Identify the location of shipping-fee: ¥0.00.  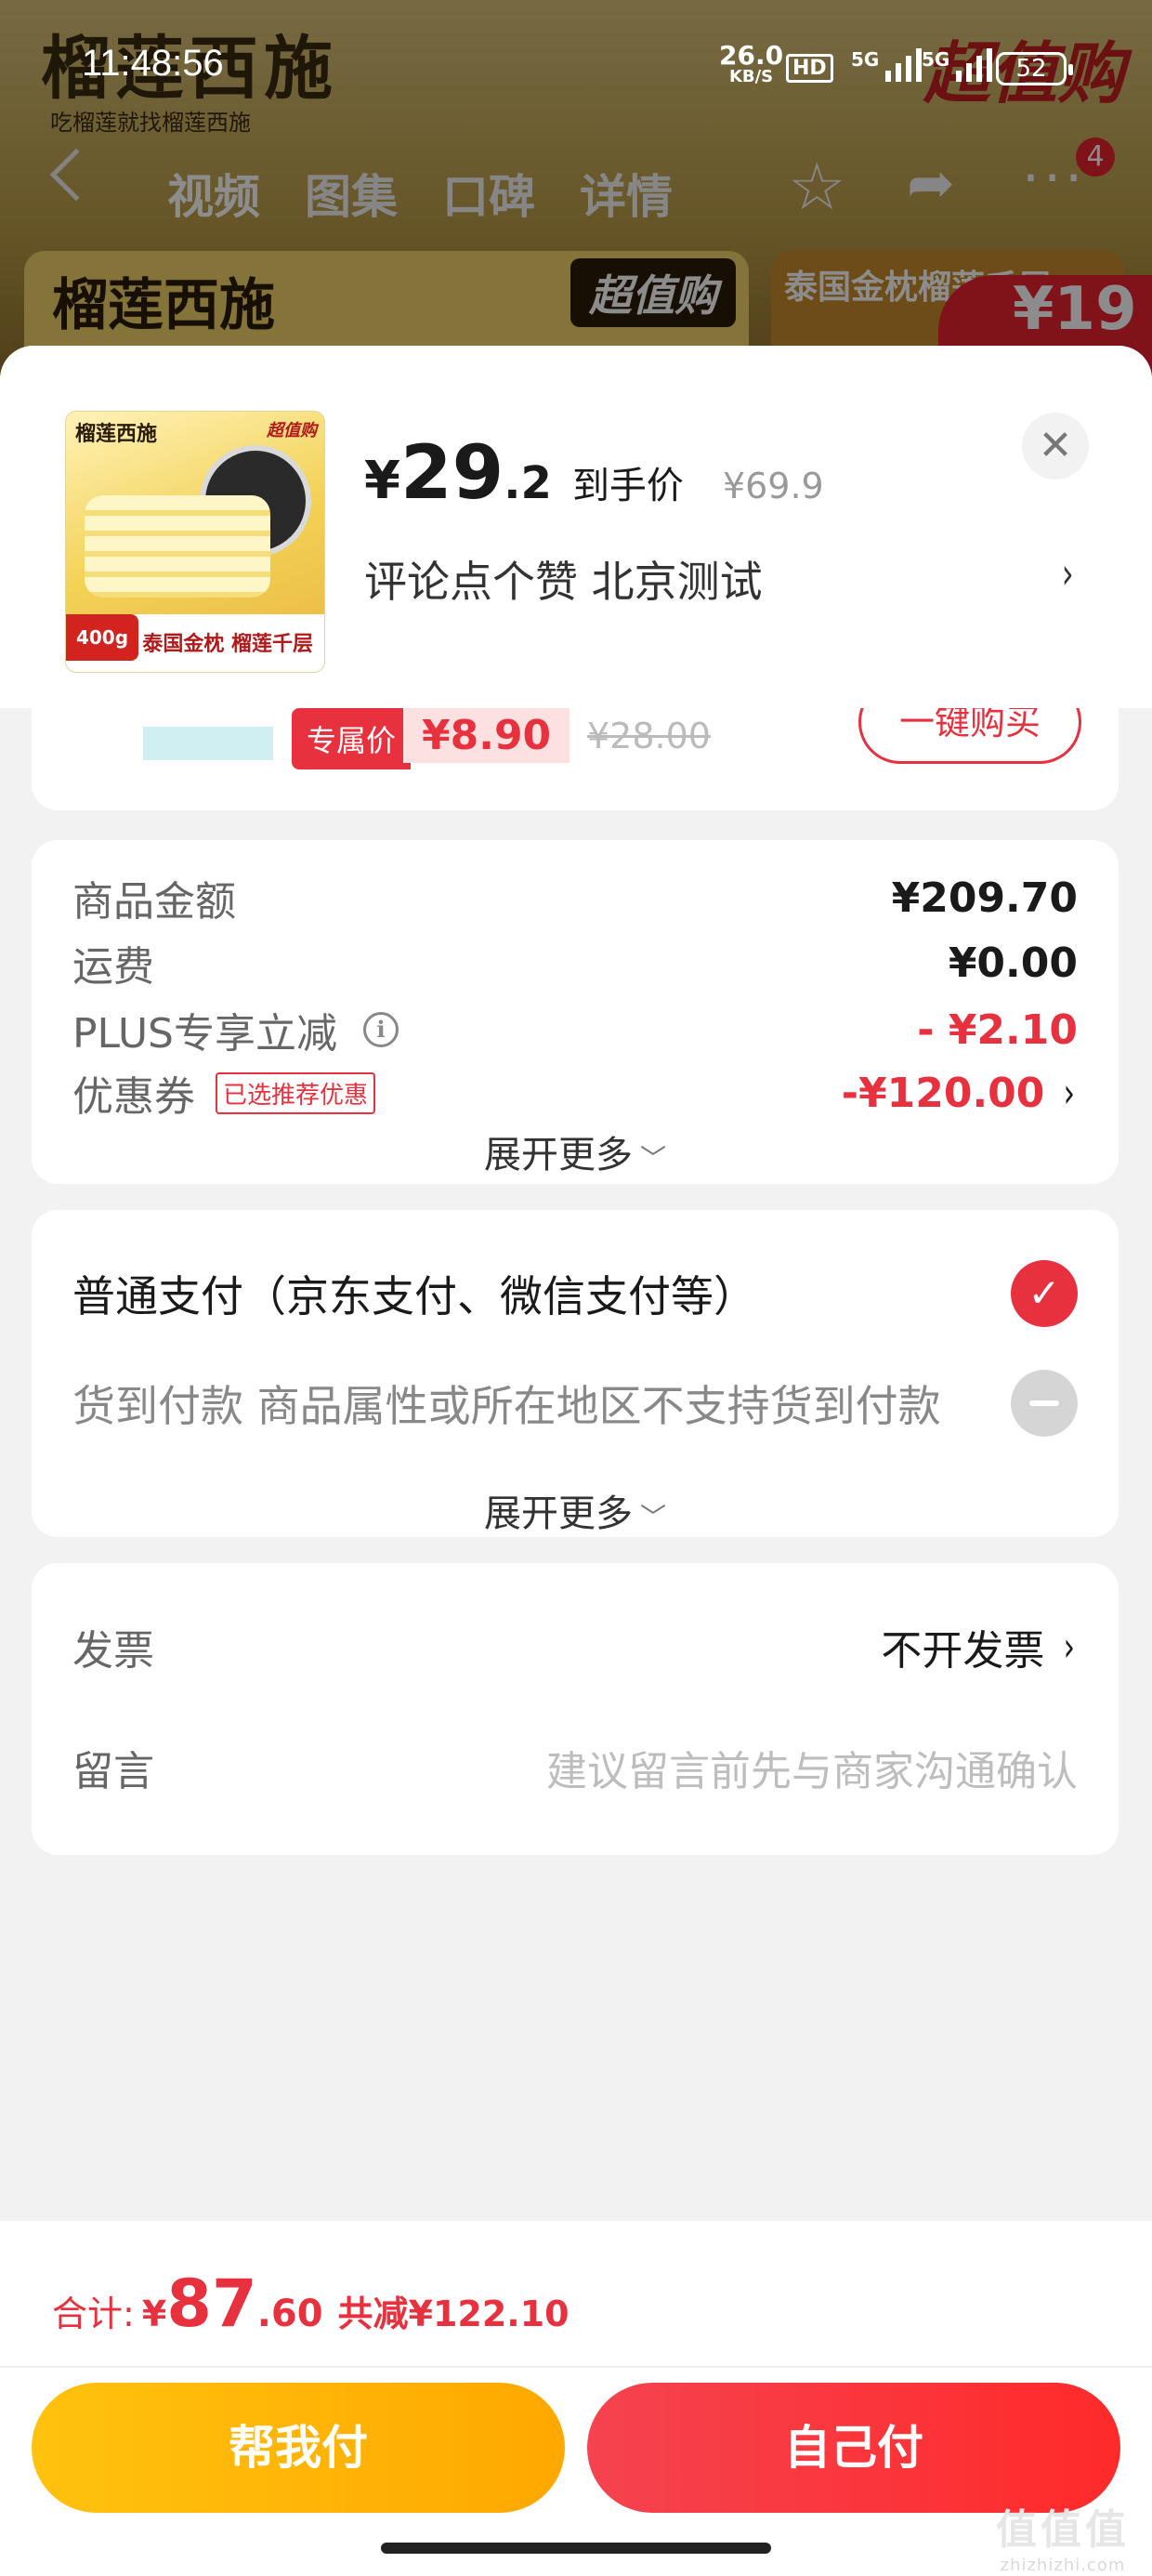
(1013, 963).